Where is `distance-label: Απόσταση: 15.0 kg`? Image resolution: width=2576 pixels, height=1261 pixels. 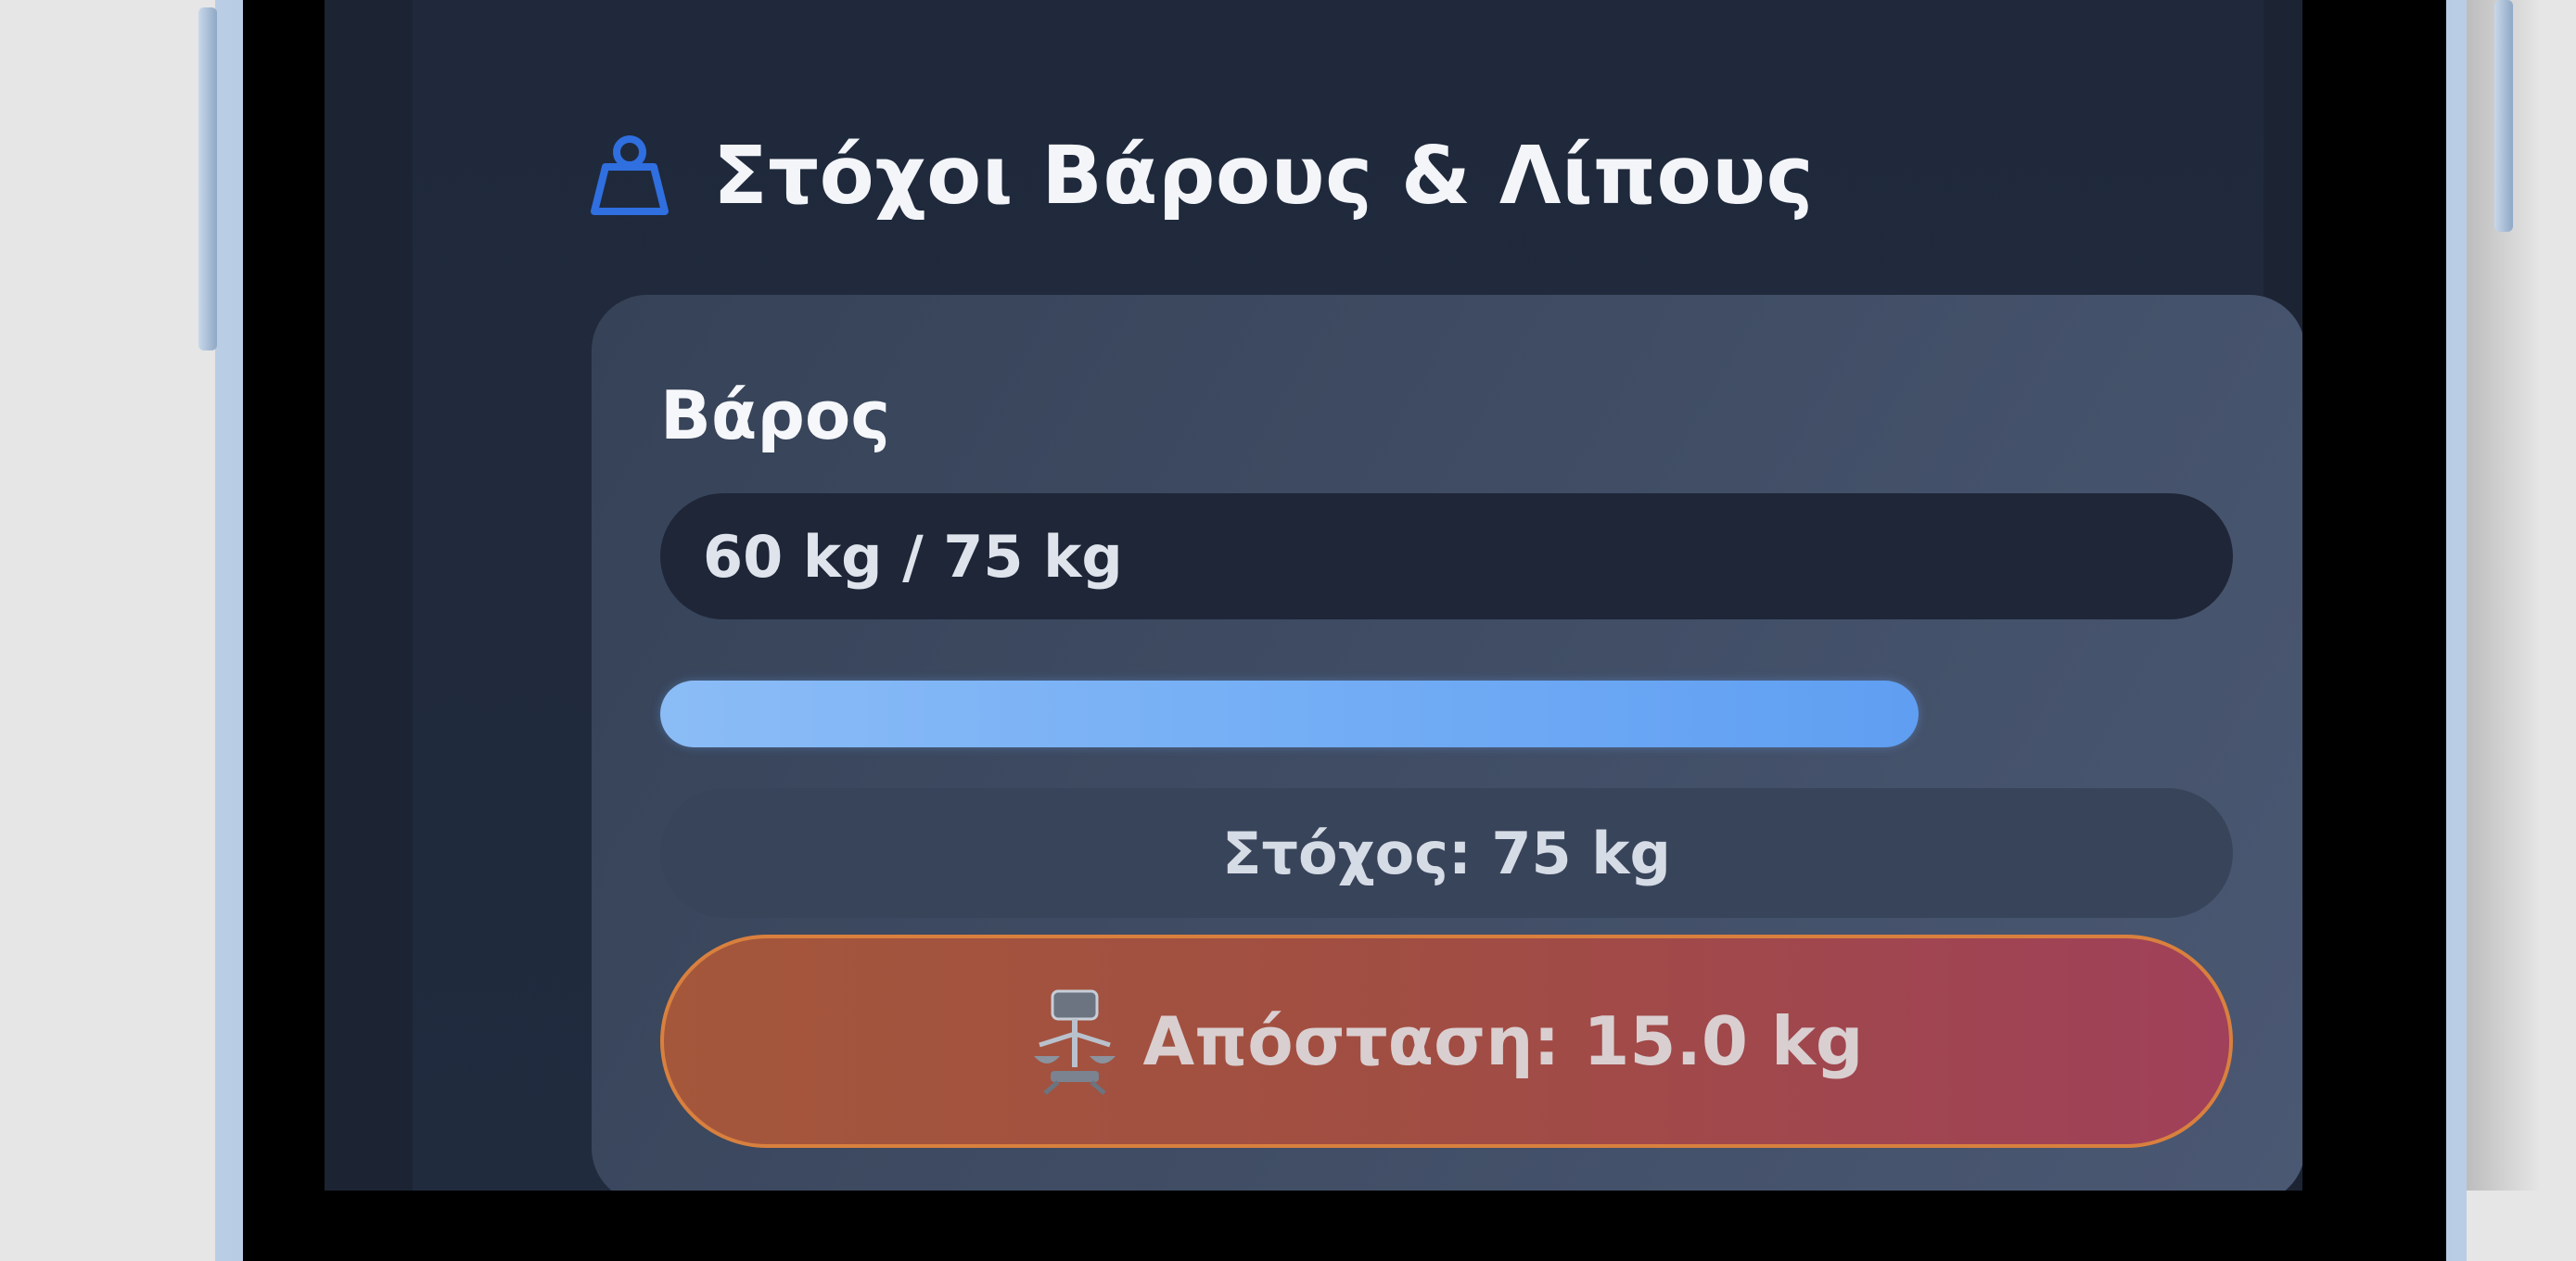 distance-label: Απόσταση: 15.0 kg is located at coordinates (1503, 1041).